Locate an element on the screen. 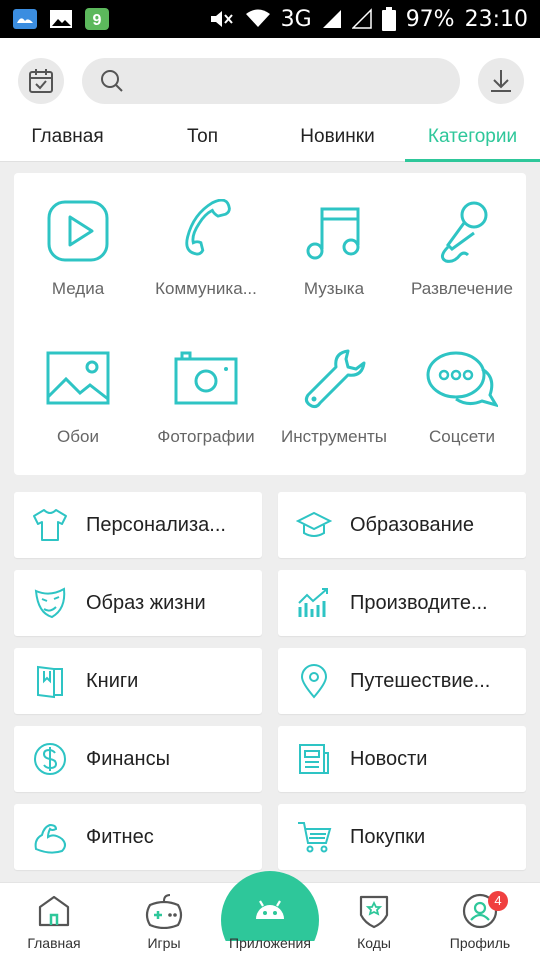  category-entertainment: Развлечение is located at coordinates (462, 243).